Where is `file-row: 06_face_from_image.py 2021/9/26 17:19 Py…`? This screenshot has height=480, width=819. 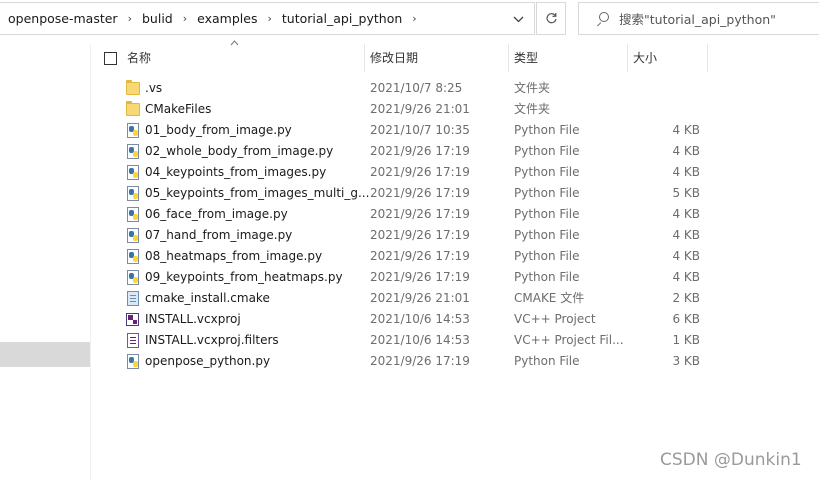
file-row: 06_face_from_image.py 2021/9/26 17:19 Py… is located at coordinates (454, 214).